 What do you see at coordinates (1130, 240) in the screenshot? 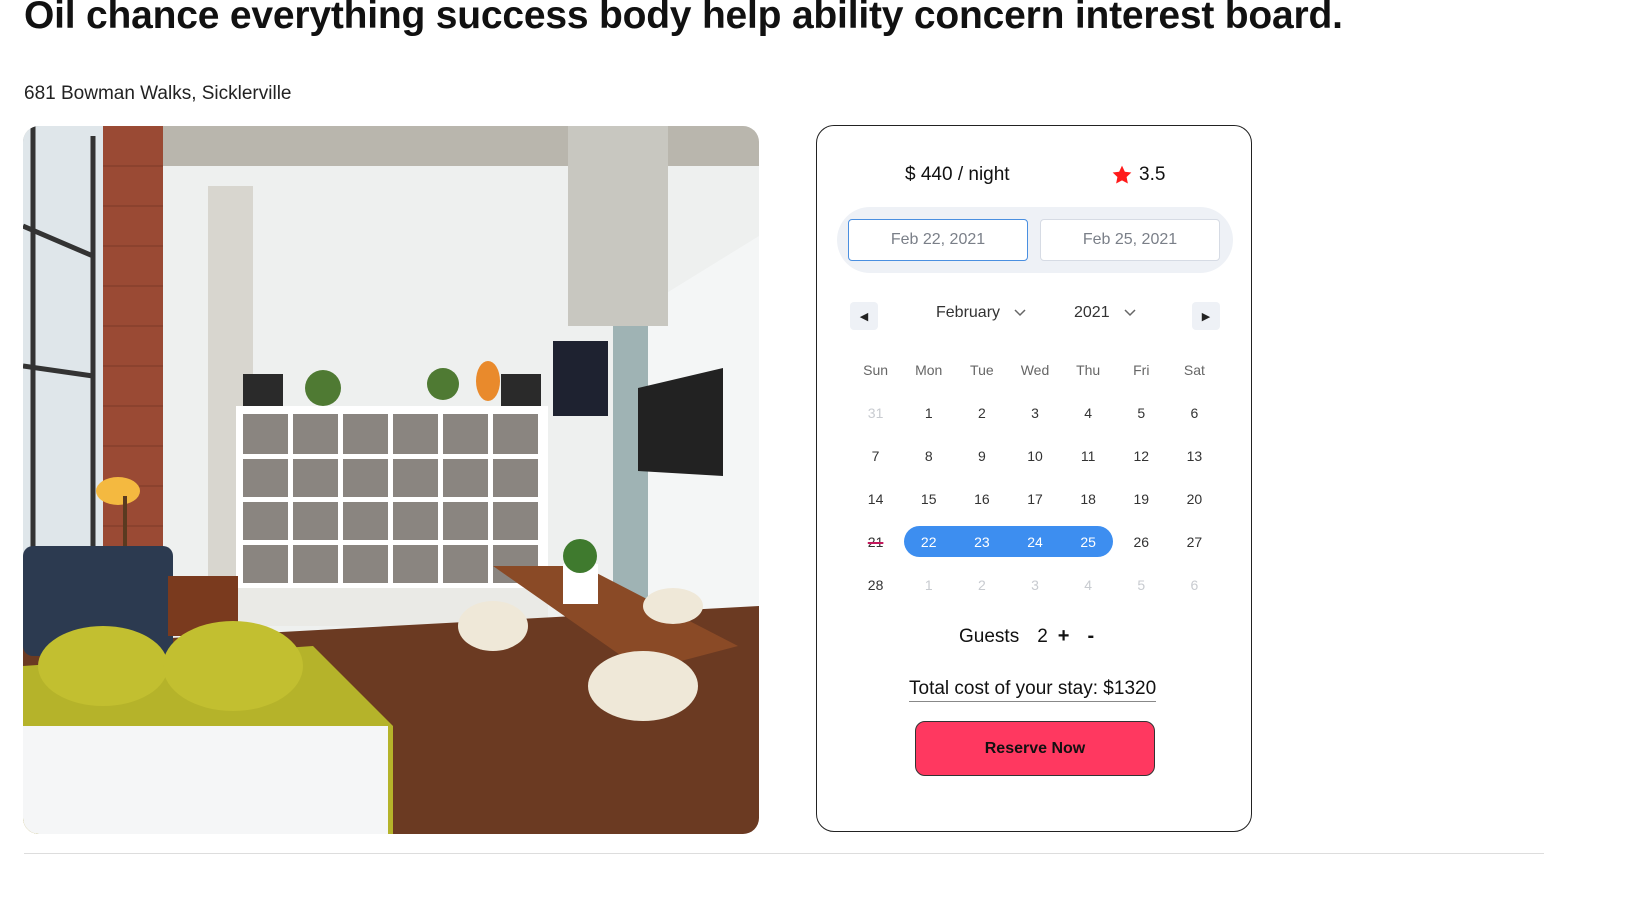
I see `end-date-input: Feb 25, 2021` at bounding box center [1130, 240].